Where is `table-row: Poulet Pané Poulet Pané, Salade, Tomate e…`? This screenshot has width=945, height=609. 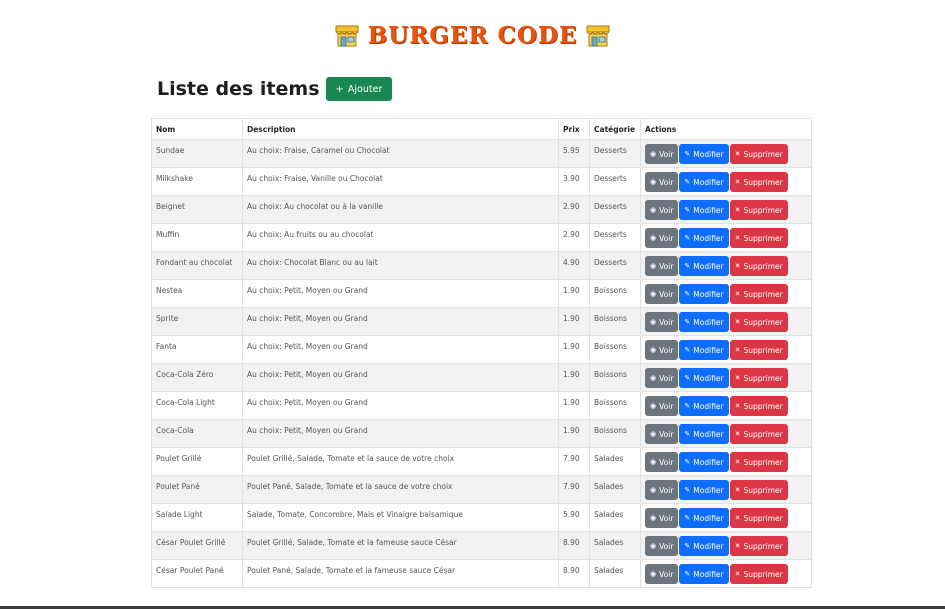 table-row: Poulet Pané Poulet Pané, Salade, Tomate e… is located at coordinates (481, 489).